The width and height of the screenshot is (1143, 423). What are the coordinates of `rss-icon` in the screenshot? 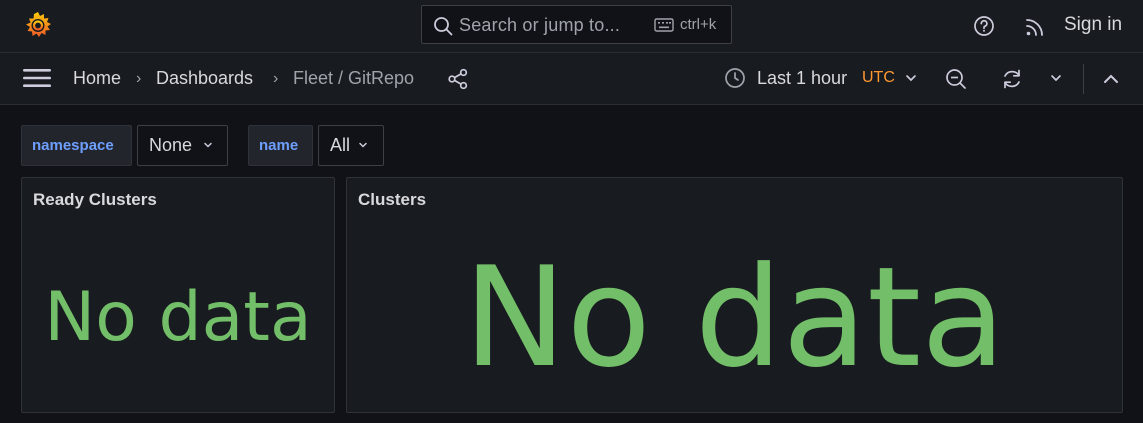 It's located at (1035, 27).